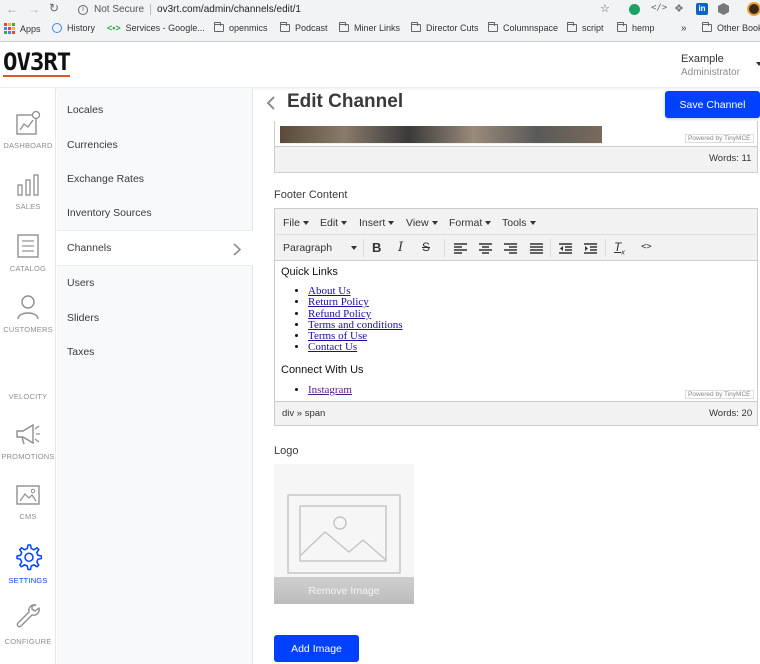  I want to click on editor-menubar: File Edit Insert View Format Tools, so click(516, 222).